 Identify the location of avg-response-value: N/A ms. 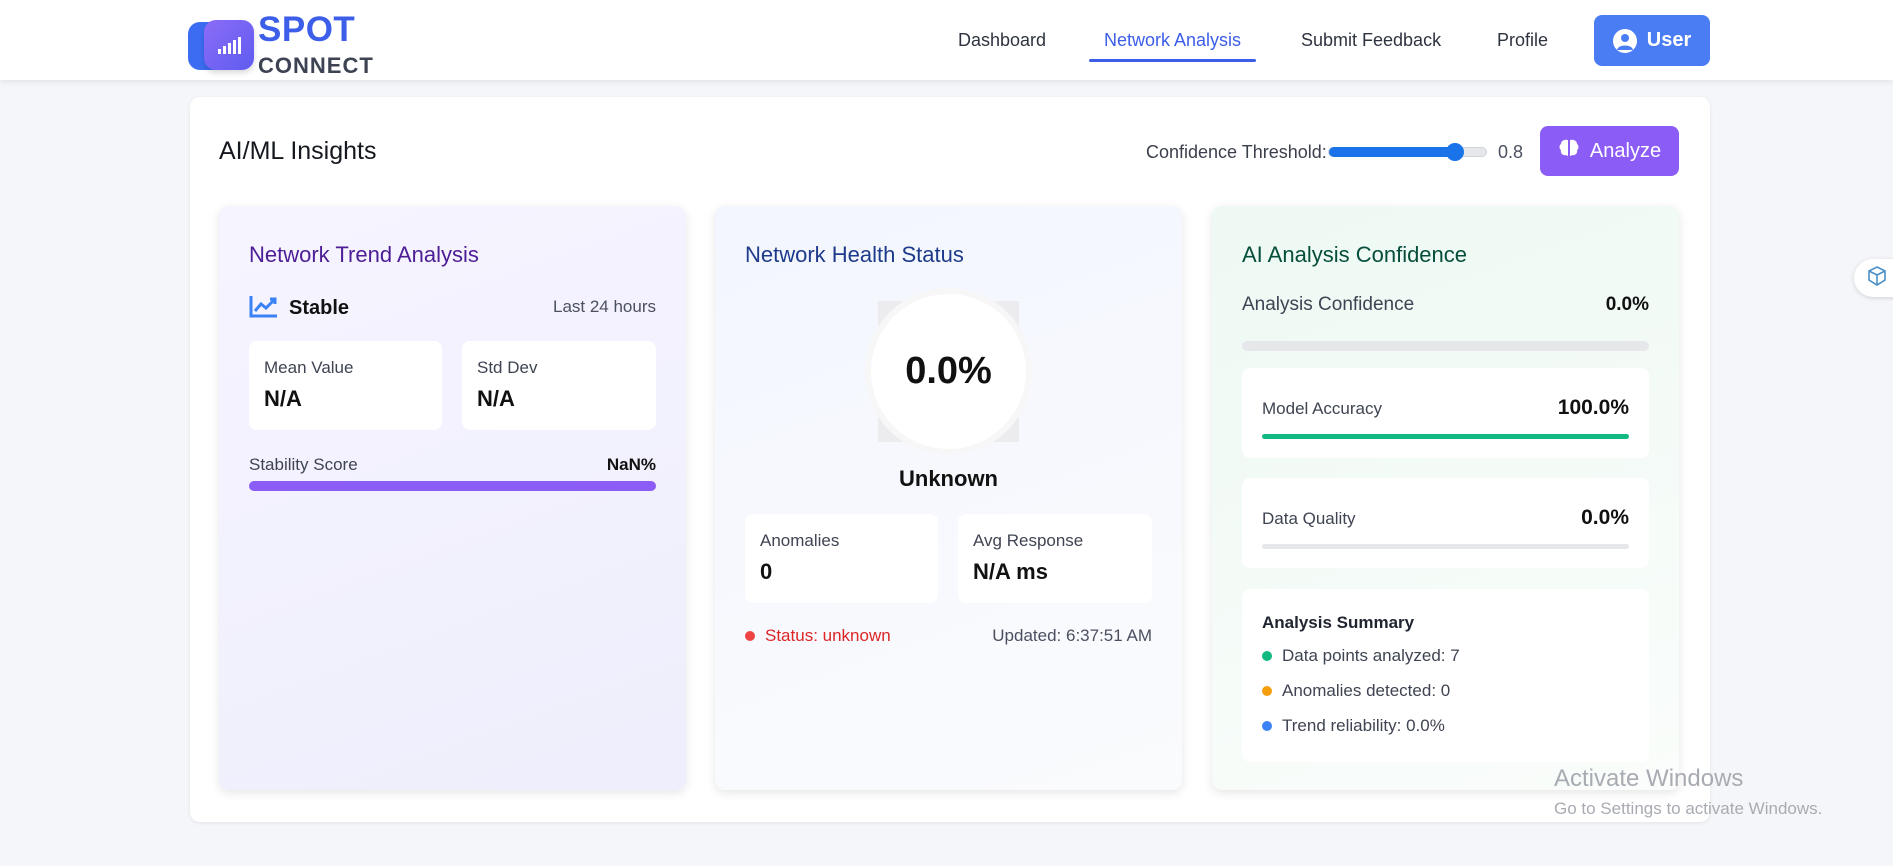
(1010, 571).